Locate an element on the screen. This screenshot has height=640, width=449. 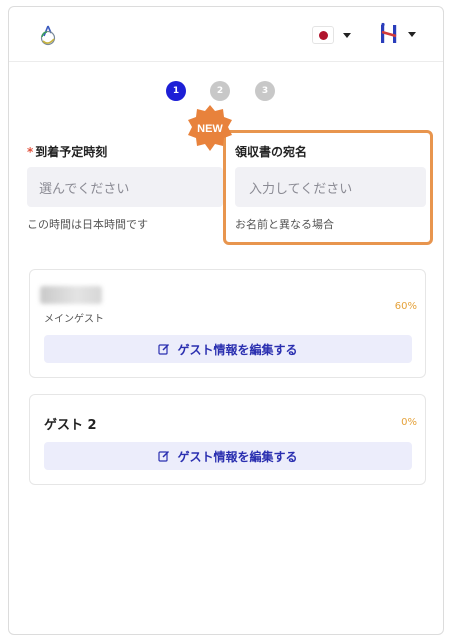
guest-name: ゲスト 2 is located at coordinates (70, 425).